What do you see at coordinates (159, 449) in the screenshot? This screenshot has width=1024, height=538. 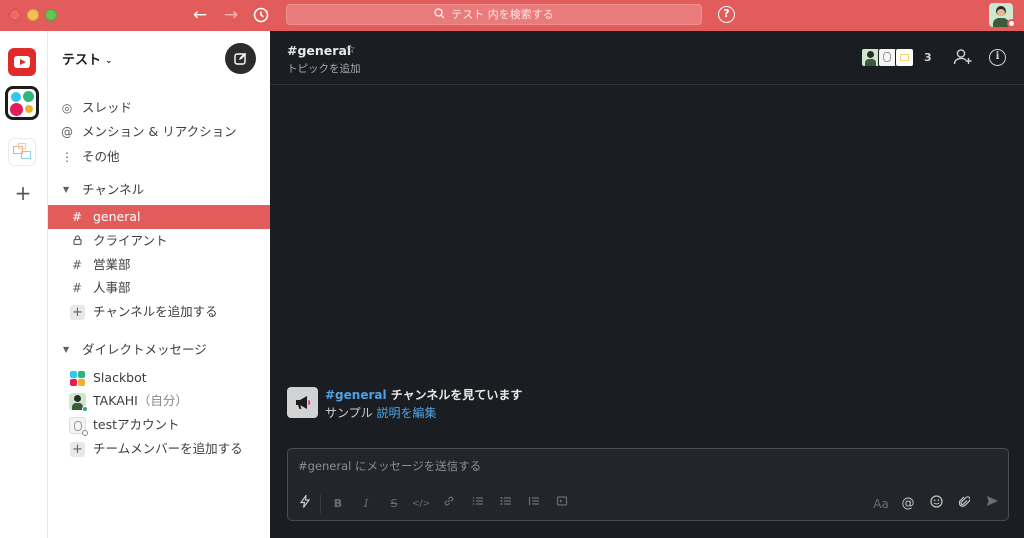 I see `add-team-member-button: + チームメンバーを追加する` at bounding box center [159, 449].